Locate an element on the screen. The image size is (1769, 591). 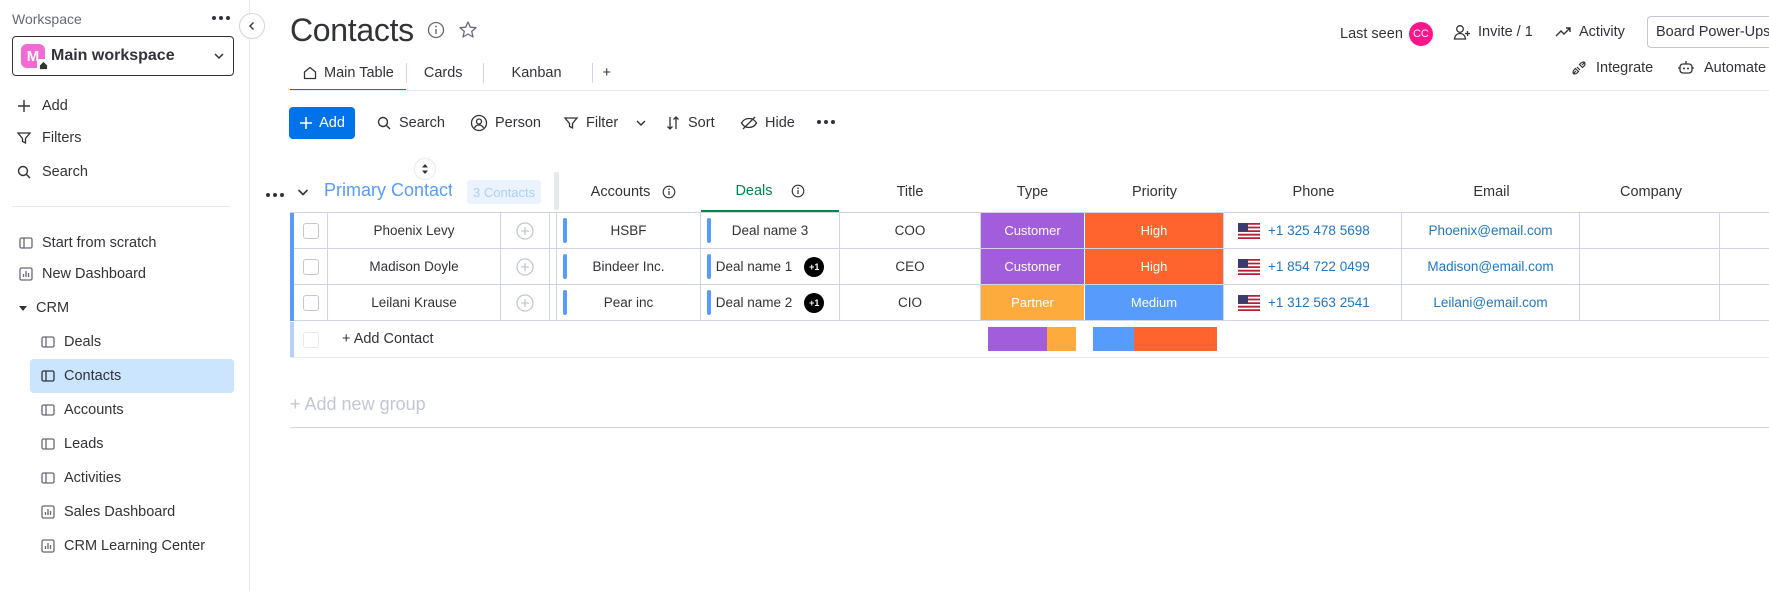
item-name-cell: Leilani Krause is located at coordinates (414, 302).